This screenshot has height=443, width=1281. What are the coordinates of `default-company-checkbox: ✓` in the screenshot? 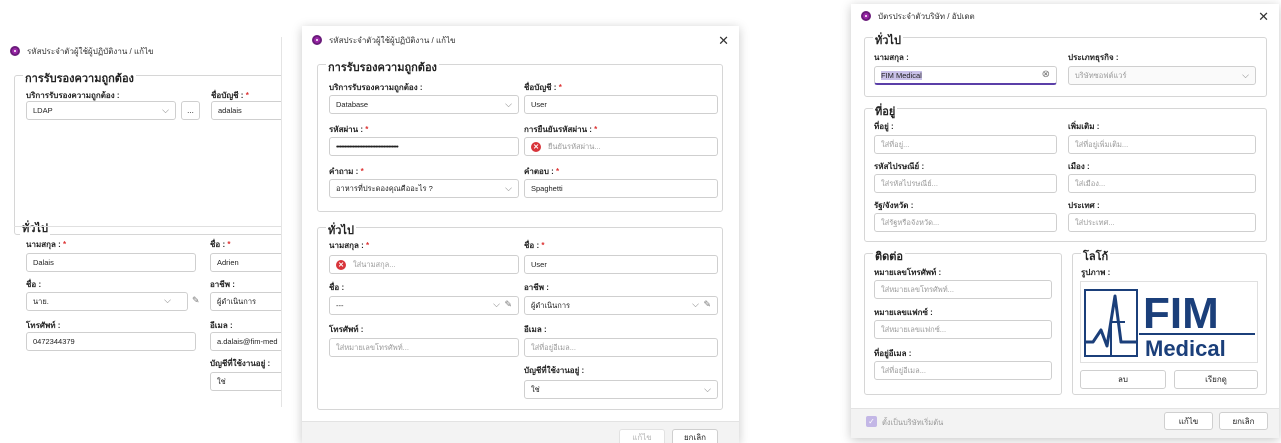 It's located at (871, 421).